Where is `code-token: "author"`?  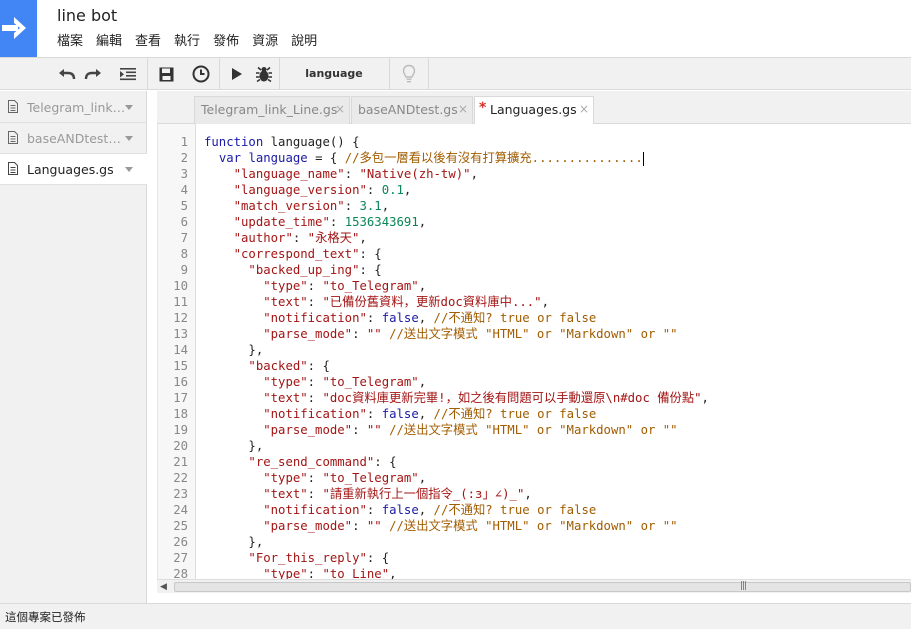
code-token: "author" is located at coordinates (263, 238).